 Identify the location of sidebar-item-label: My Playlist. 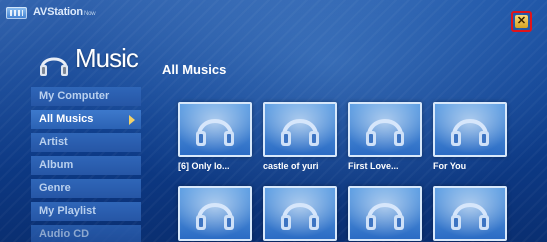
(67, 211).